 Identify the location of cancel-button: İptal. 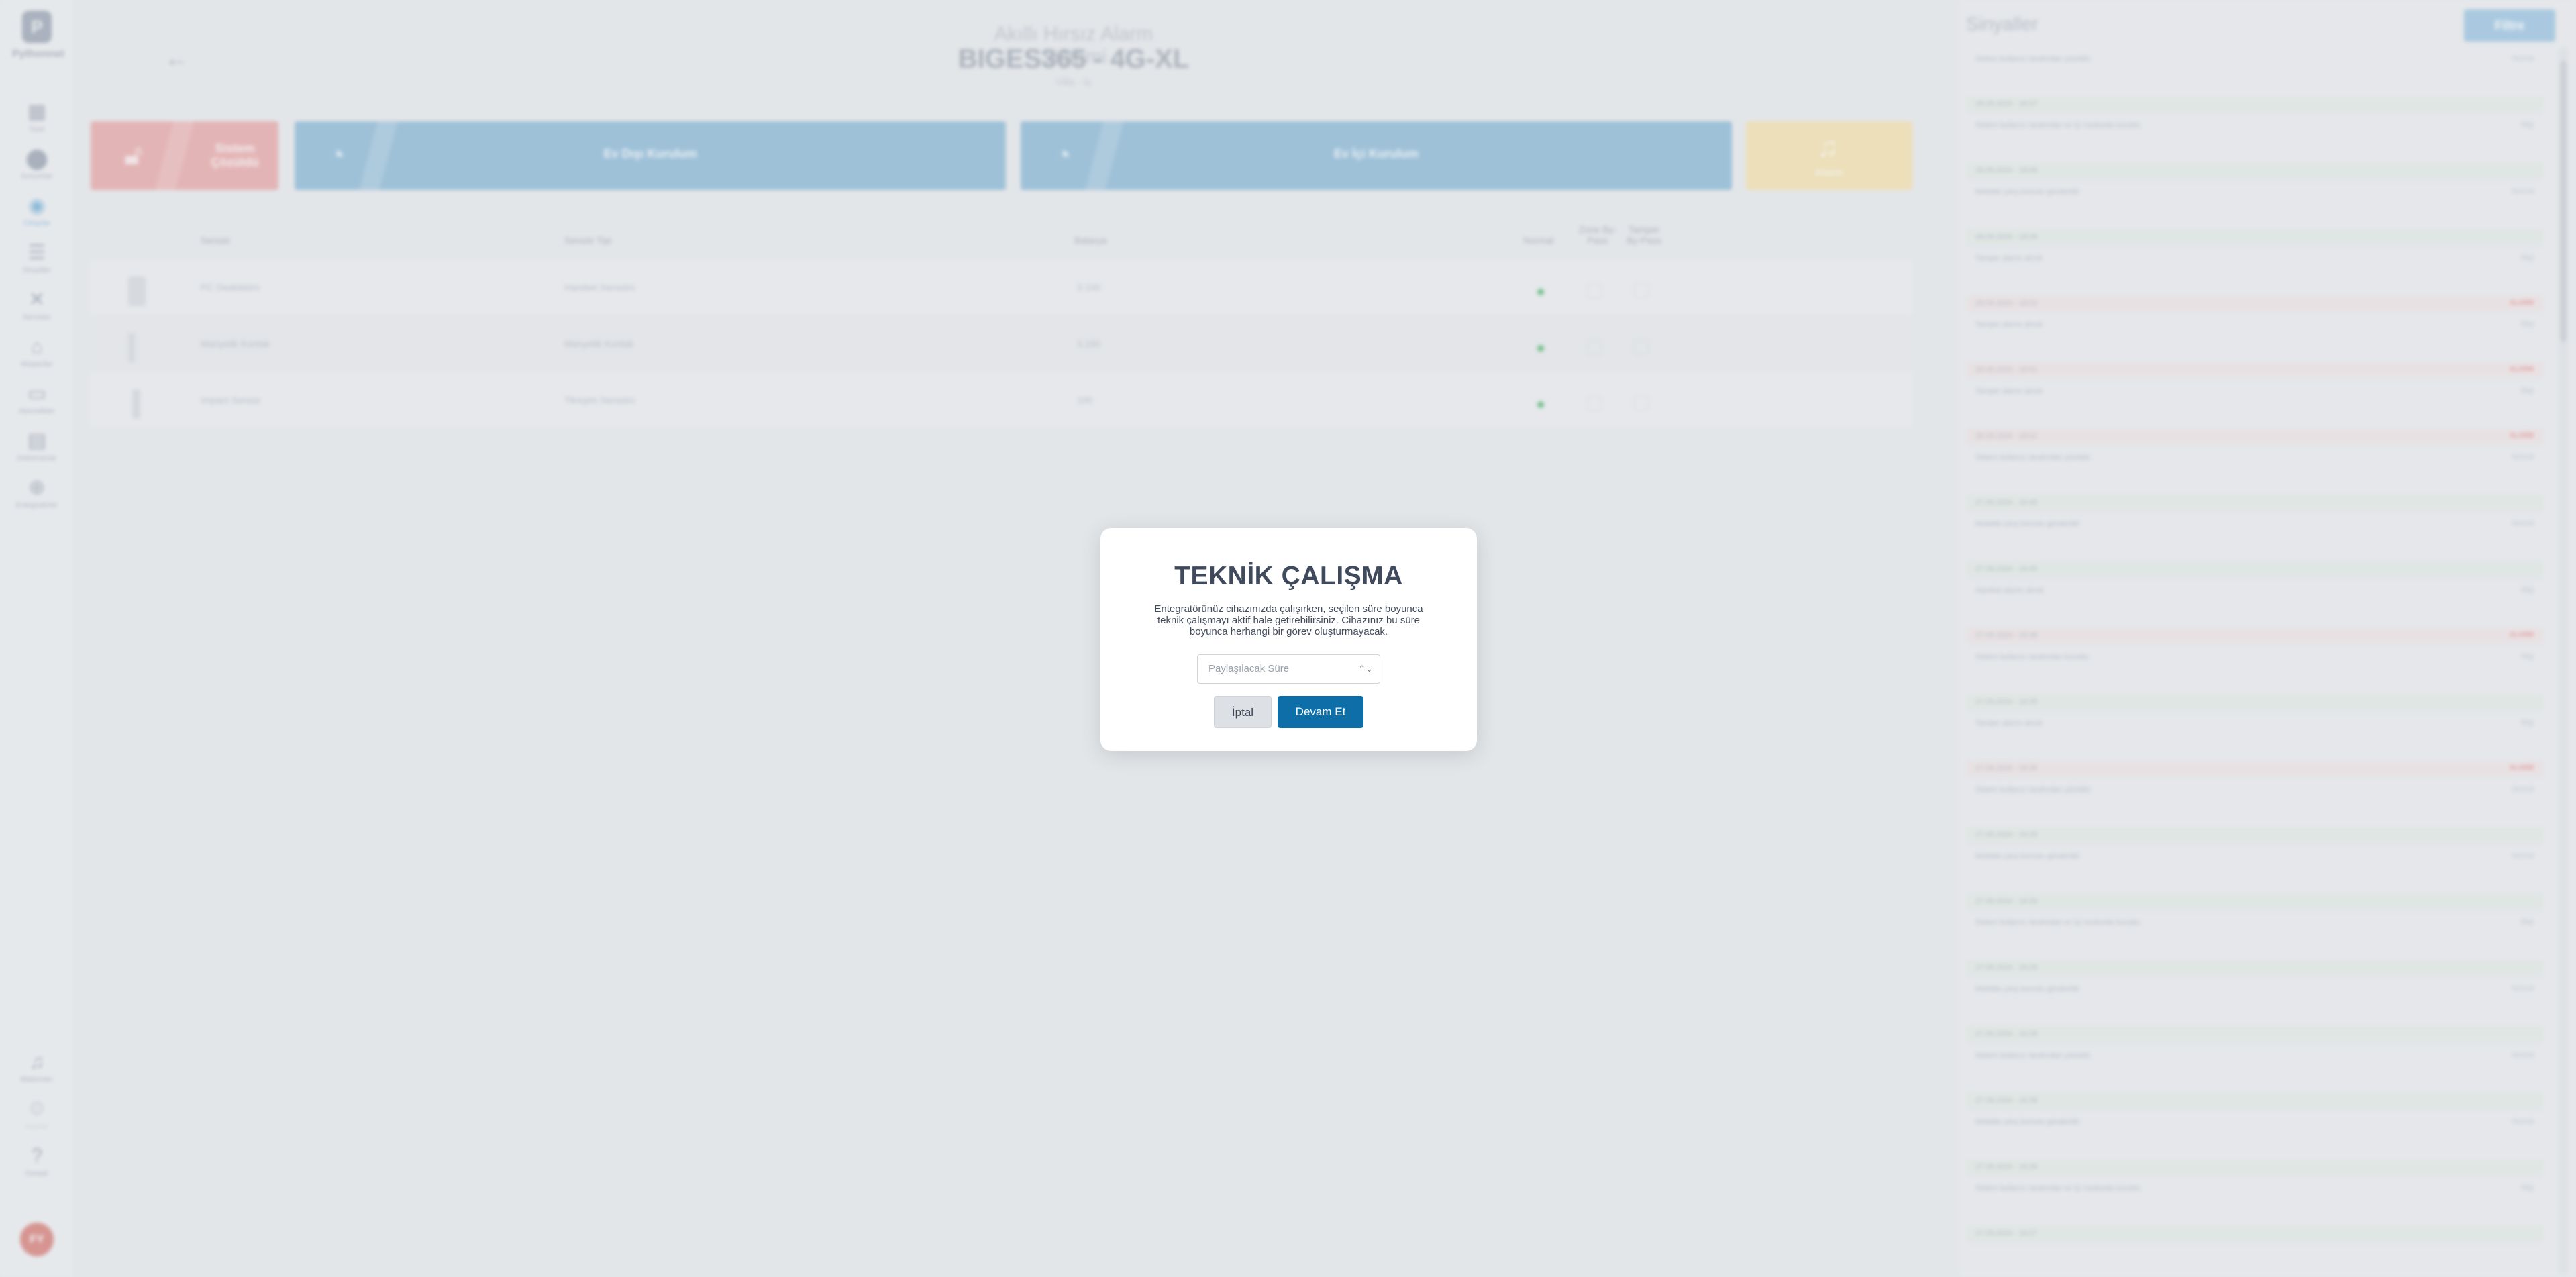
(1243, 712).